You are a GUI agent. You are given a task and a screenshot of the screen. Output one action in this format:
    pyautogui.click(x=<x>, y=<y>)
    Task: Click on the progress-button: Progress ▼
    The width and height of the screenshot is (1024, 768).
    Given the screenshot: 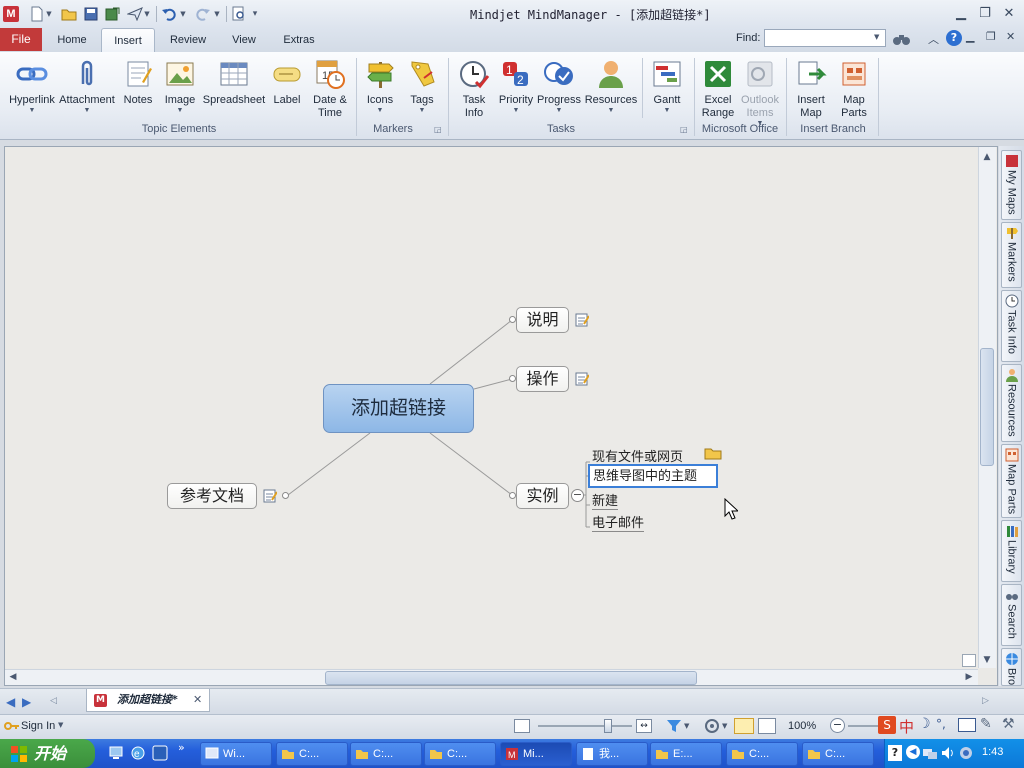 What is the action you would take?
    pyautogui.click(x=559, y=91)
    